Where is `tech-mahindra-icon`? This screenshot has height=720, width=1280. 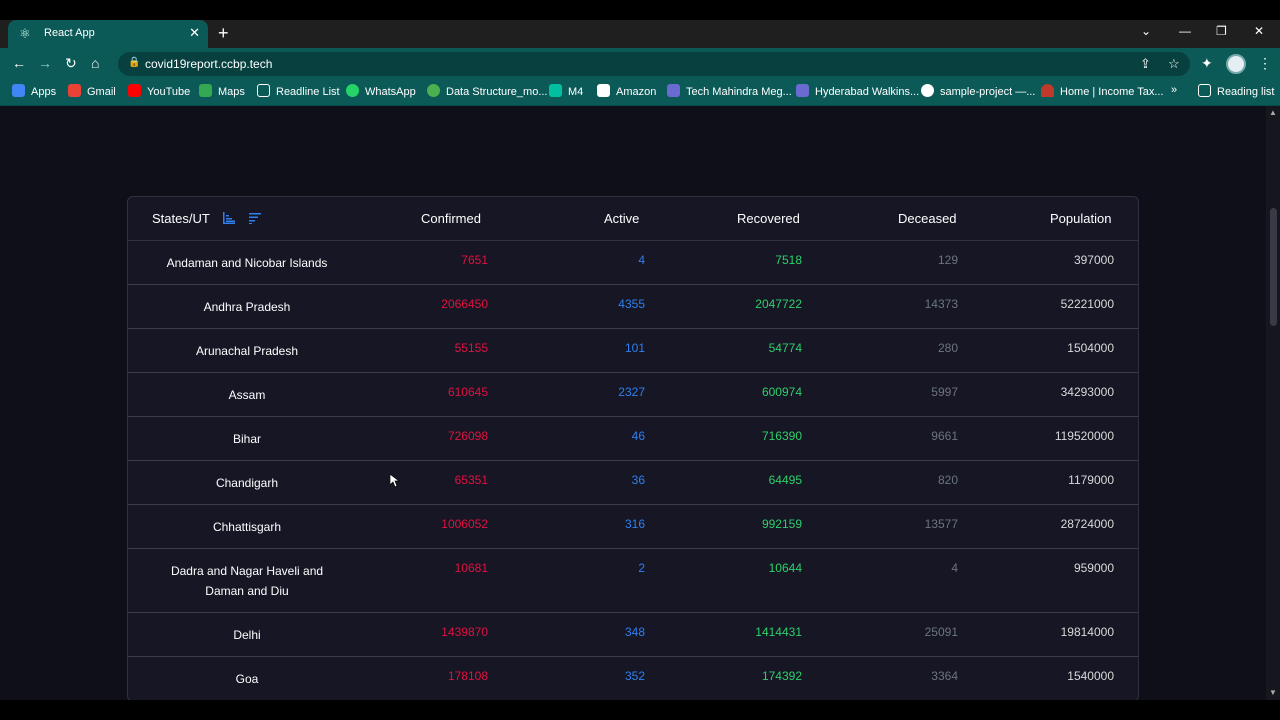
tech-mahindra-icon is located at coordinates (673, 90).